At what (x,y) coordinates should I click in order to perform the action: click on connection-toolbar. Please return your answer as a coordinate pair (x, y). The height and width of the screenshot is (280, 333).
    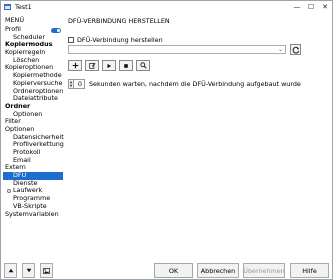
    Looking at the image, I should click on (109, 66).